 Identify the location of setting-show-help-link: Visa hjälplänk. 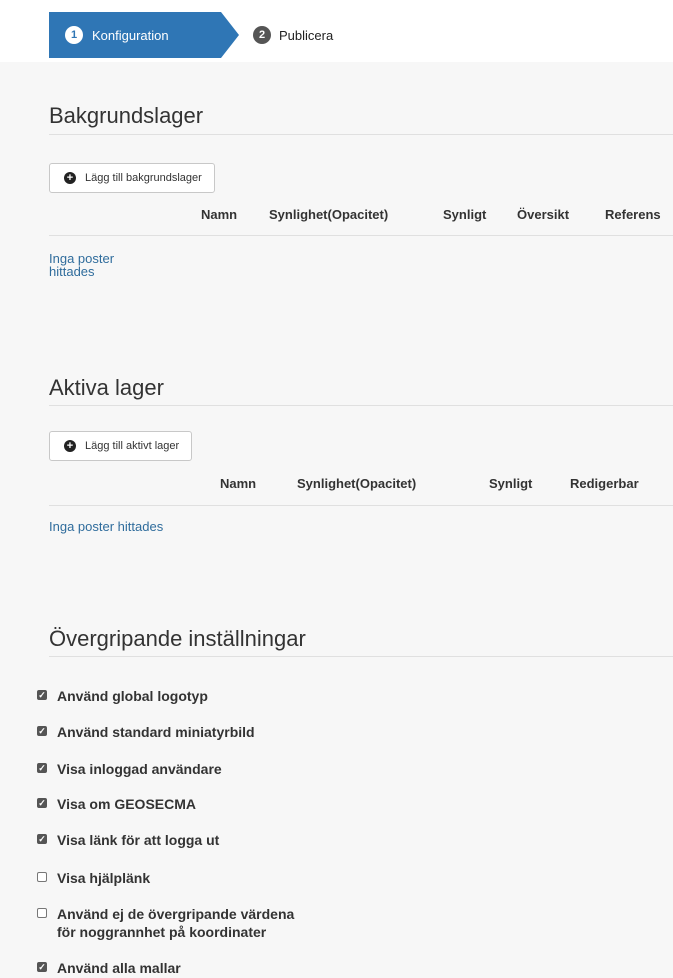
(93, 878).